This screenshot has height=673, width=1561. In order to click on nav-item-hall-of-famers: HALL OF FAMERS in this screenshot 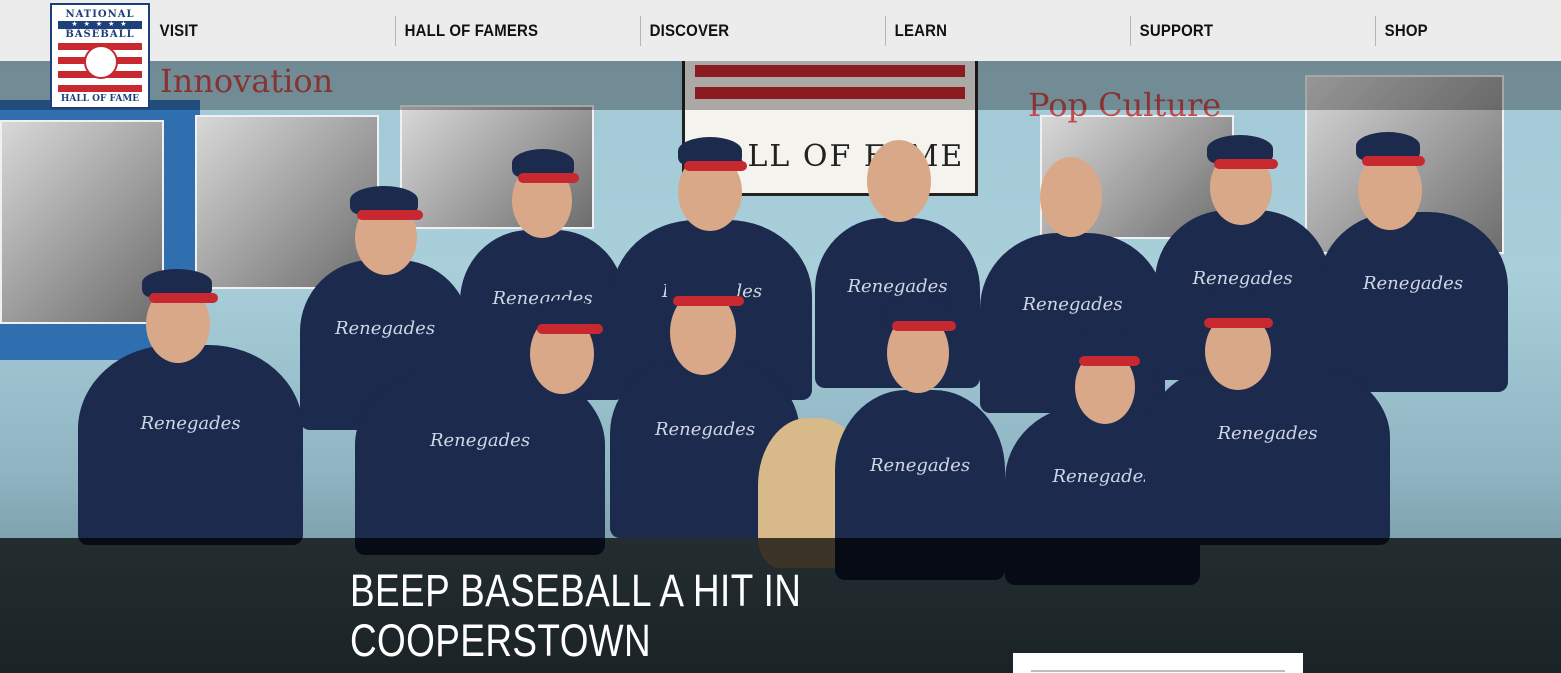, I will do `click(466, 30)`.